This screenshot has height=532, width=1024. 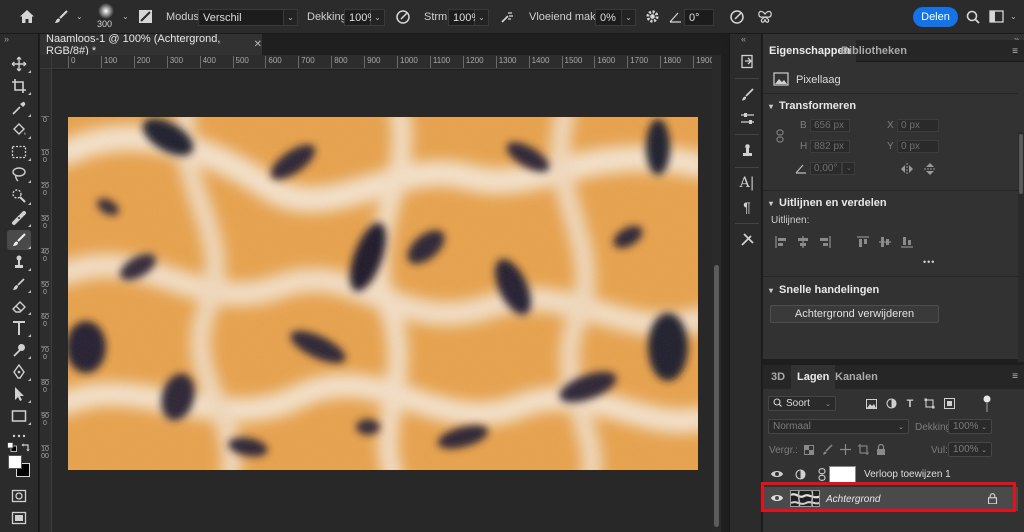 What do you see at coordinates (743, 39) in the screenshot?
I see `strip-collapse-icon: «` at bounding box center [743, 39].